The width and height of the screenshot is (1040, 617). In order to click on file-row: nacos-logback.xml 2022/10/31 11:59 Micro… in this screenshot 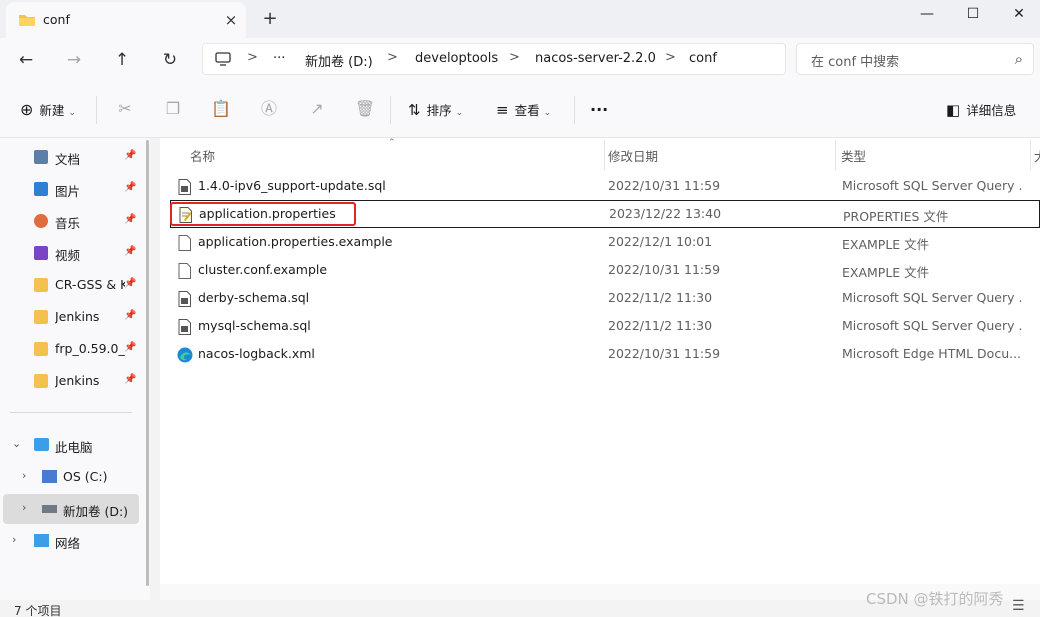, I will do `click(605, 354)`.